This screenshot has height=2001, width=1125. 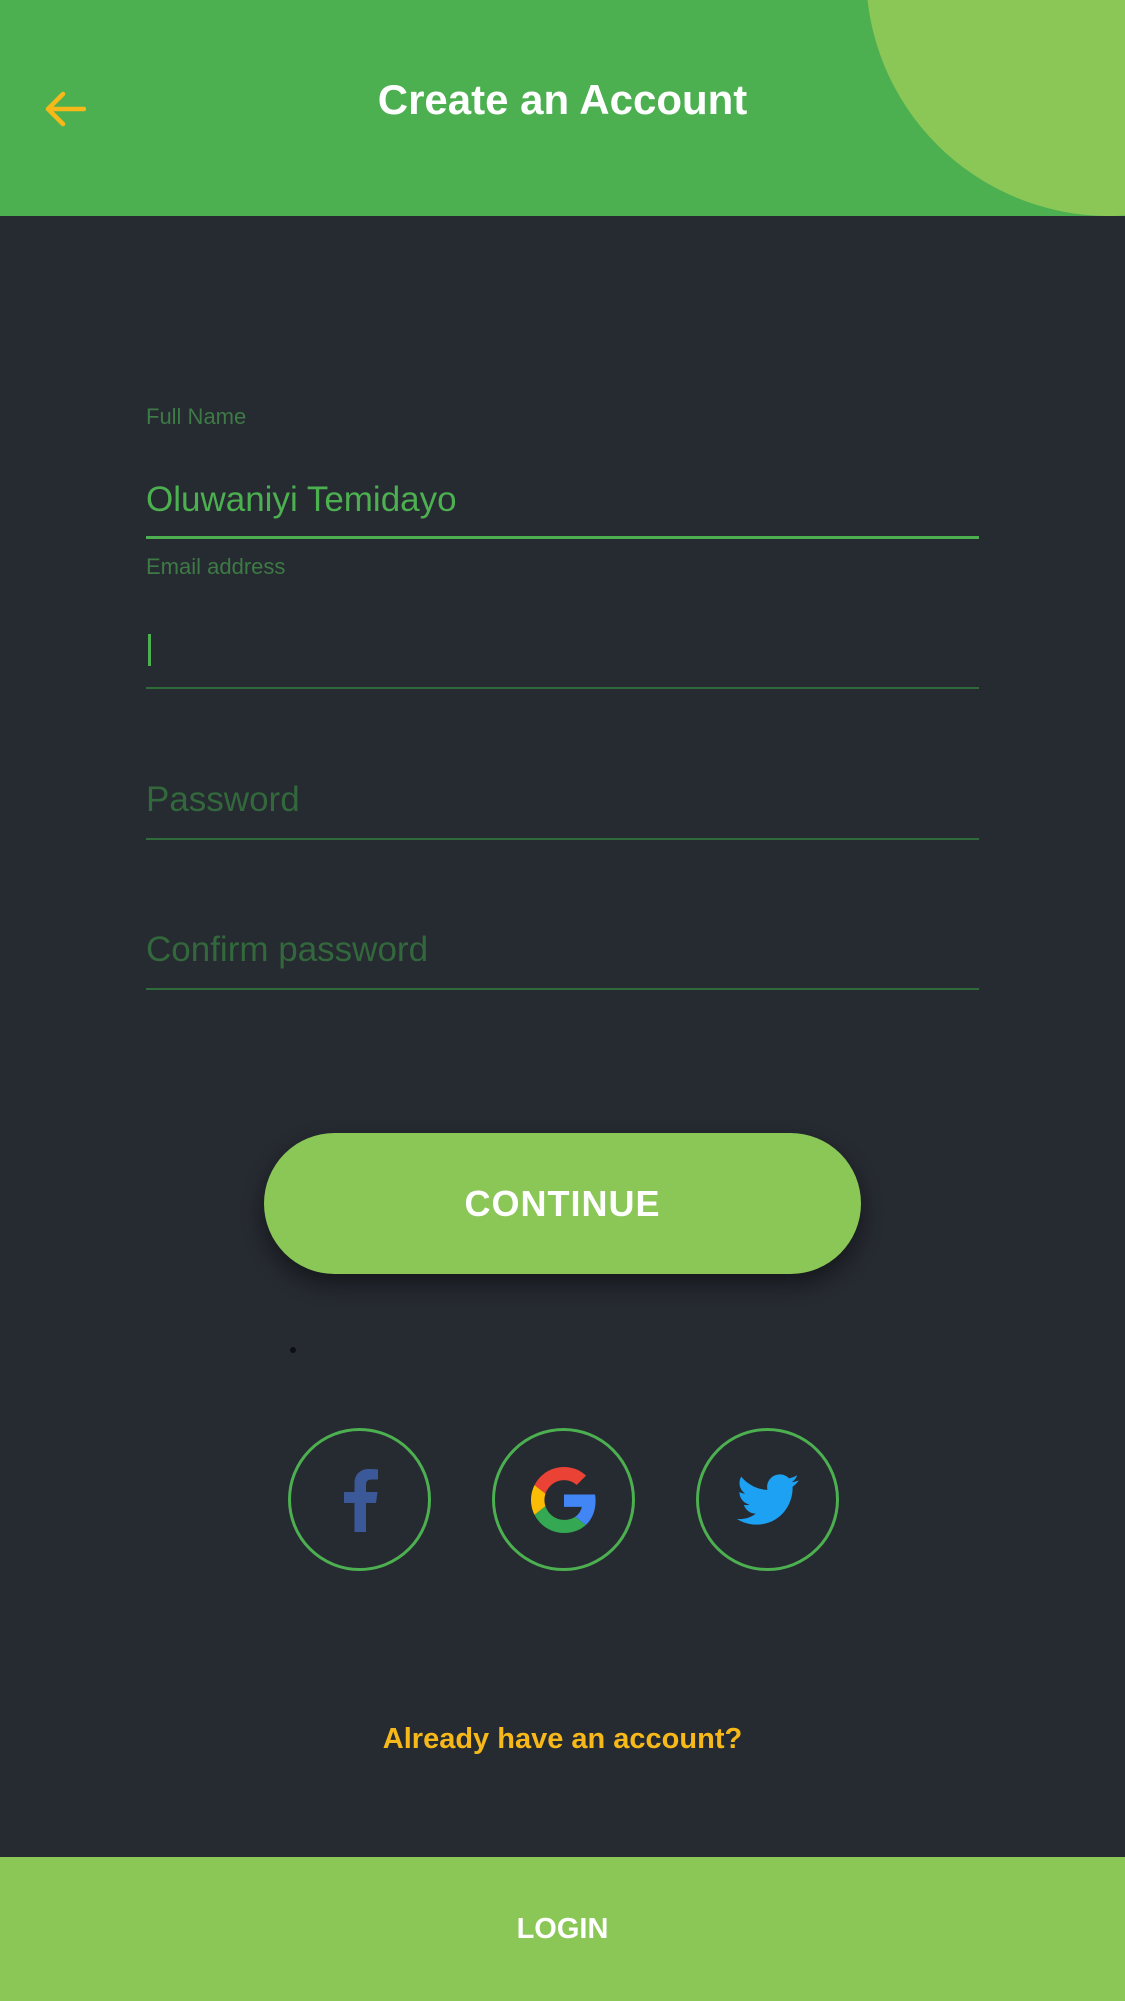 I want to click on login-button-label: LOGIN, so click(x=562, y=1928).